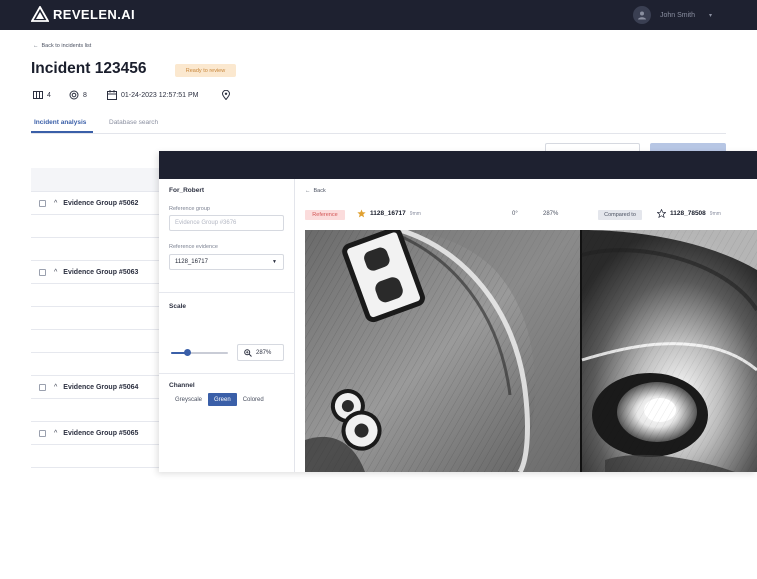 Image resolution: width=757 pixels, height=579 pixels. What do you see at coordinates (74, 95) in the screenshot?
I see `target-icon` at bounding box center [74, 95].